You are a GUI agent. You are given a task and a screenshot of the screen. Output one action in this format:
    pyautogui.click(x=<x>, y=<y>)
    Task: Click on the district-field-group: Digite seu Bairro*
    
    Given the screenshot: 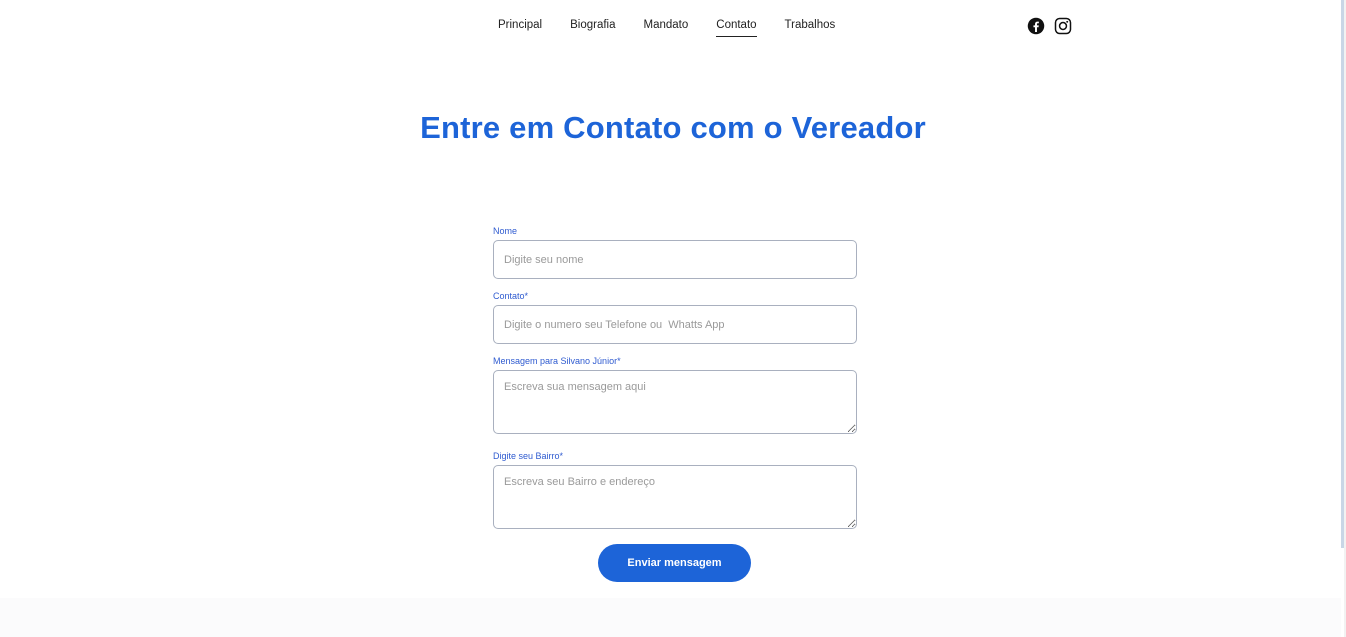 What is the action you would take?
    pyautogui.click(x=675, y=490)
    